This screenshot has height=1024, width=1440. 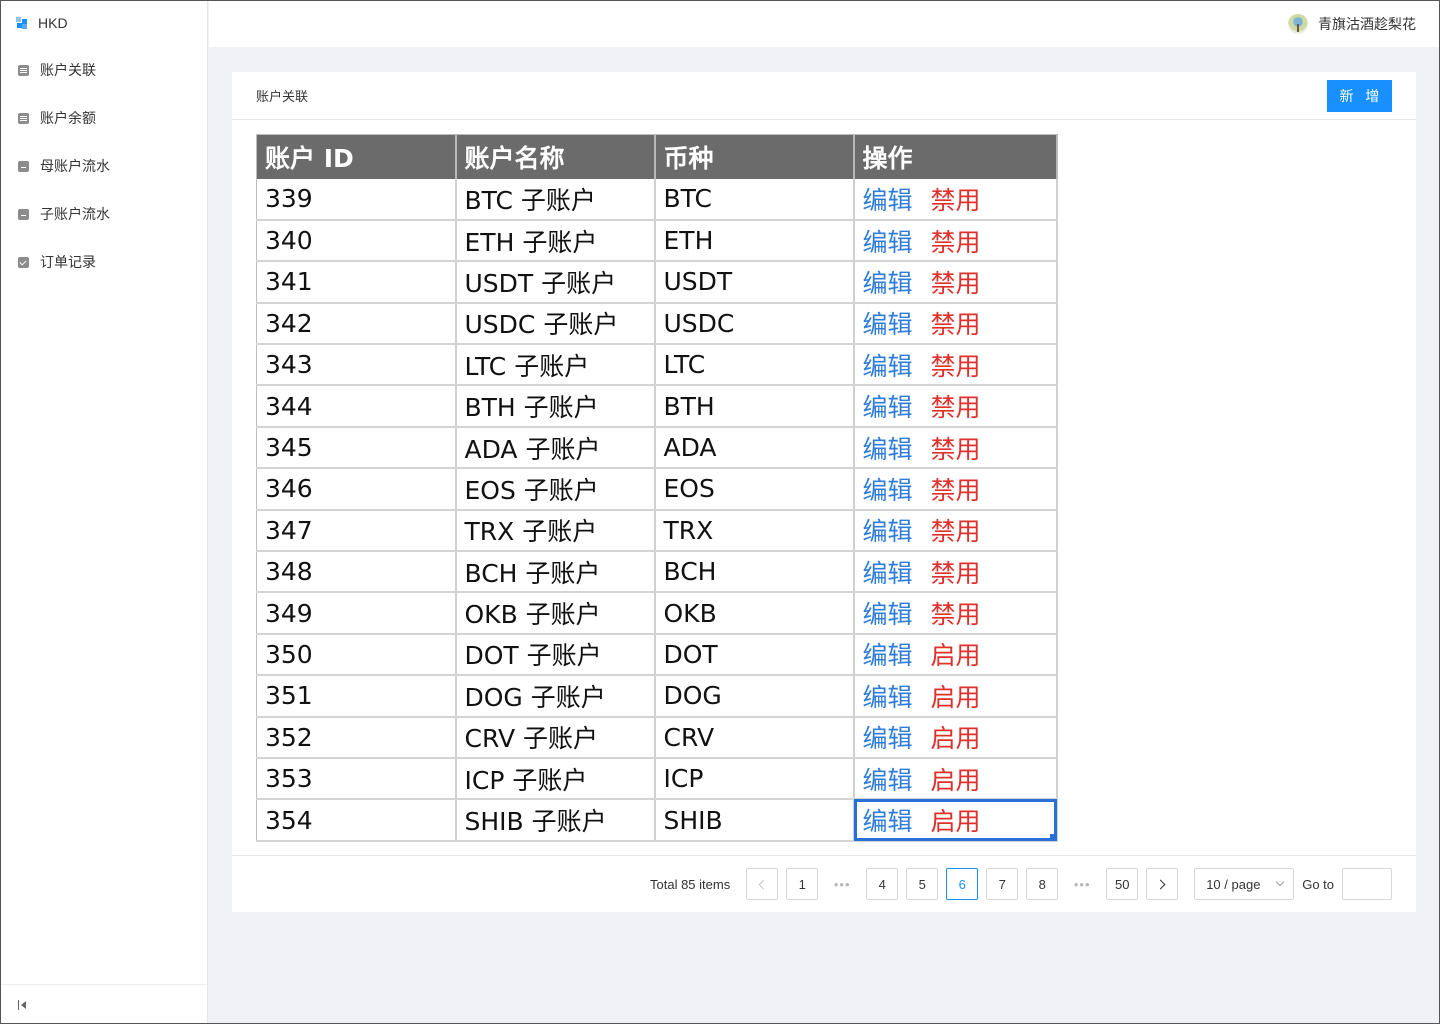 I want to click on cell-account-name: BTC 子账户, so click(x=555, y=199).